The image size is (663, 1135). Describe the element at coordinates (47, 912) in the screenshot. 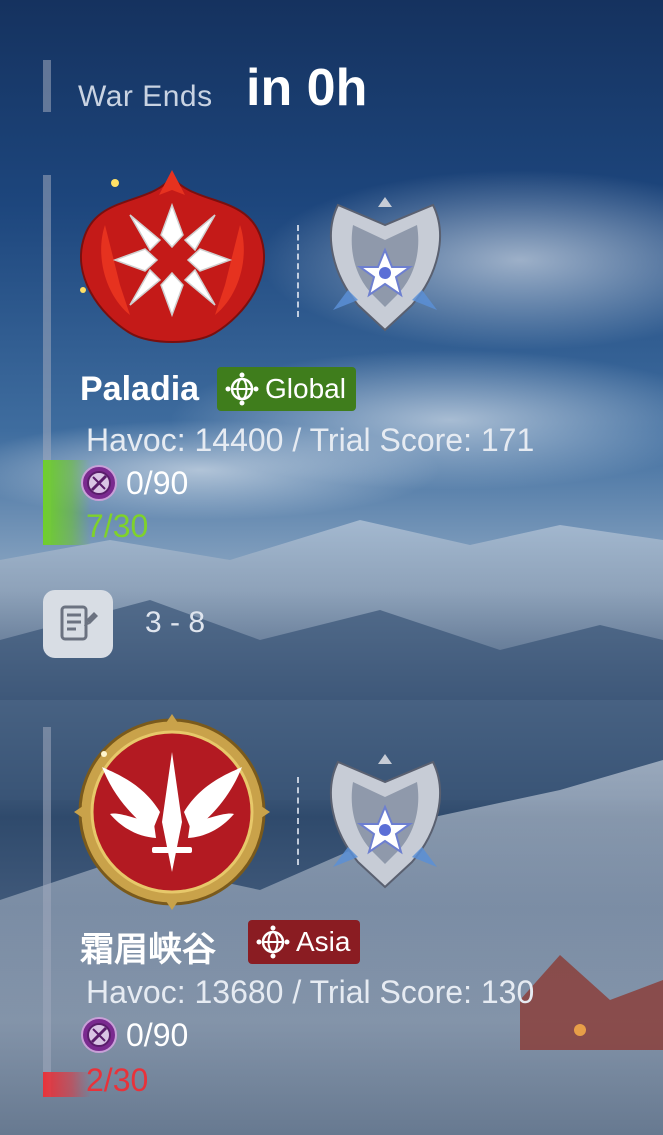

I see `guild-2-side-bar` at that location.